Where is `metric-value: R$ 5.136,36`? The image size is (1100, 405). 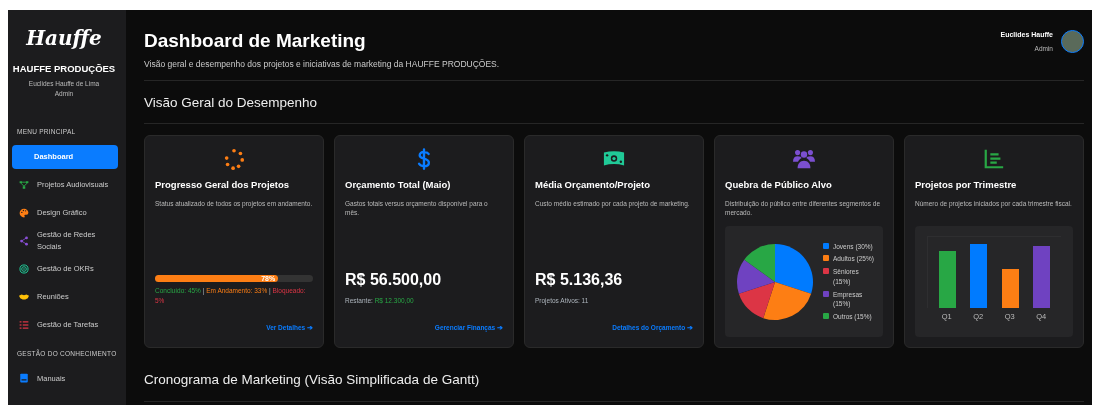 metric-value: R$ 5.136,36 is located at coordinates (579, 279).